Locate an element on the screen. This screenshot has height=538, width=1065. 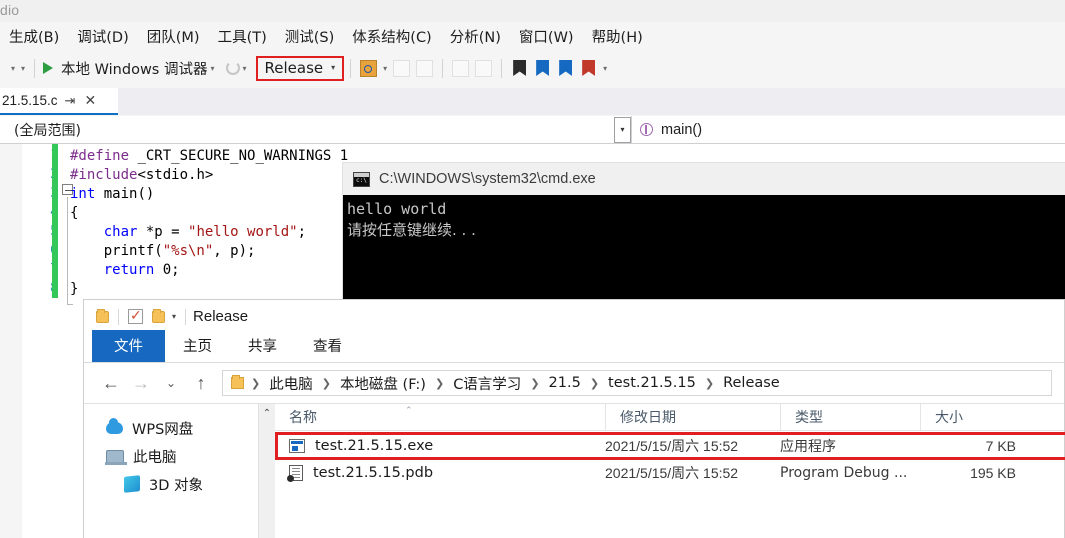
menu-test: 测试(S) is located at coordinates (310, 36).